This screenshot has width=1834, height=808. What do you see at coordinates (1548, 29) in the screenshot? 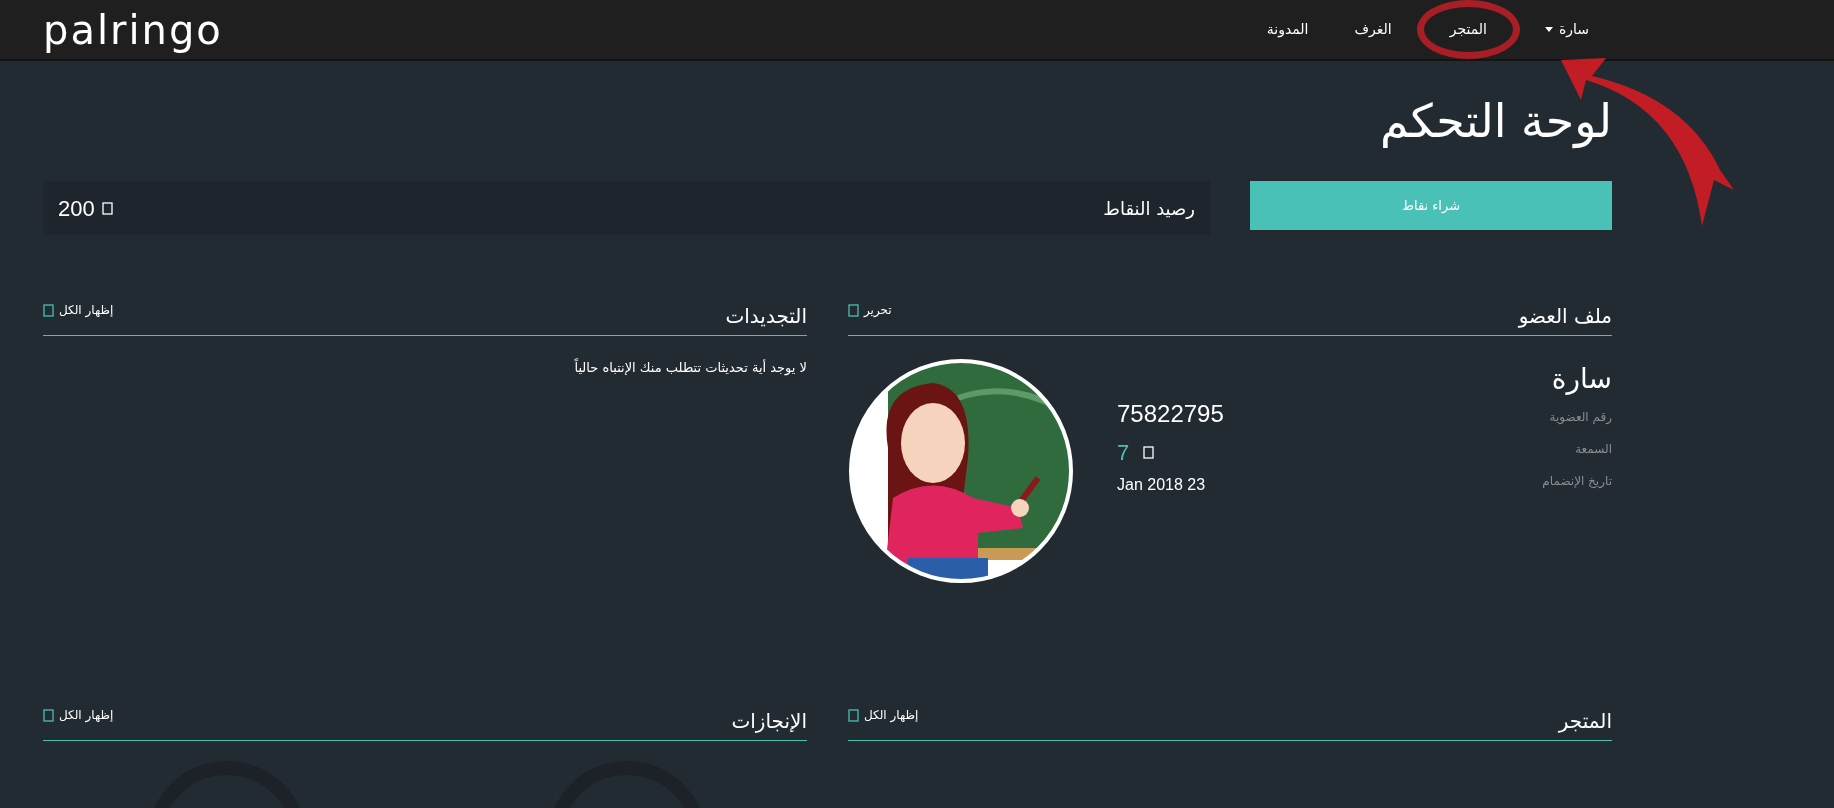
I see `caret-icon` at bounding box center [1548, 29].